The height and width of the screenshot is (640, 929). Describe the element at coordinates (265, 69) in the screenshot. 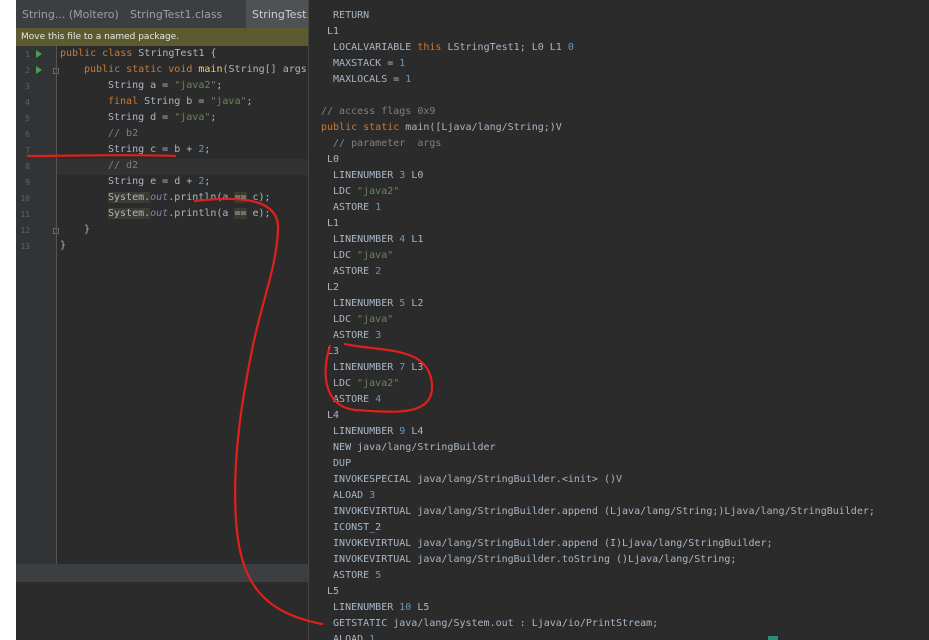

I see `code-token: (String[] args)` at that location.